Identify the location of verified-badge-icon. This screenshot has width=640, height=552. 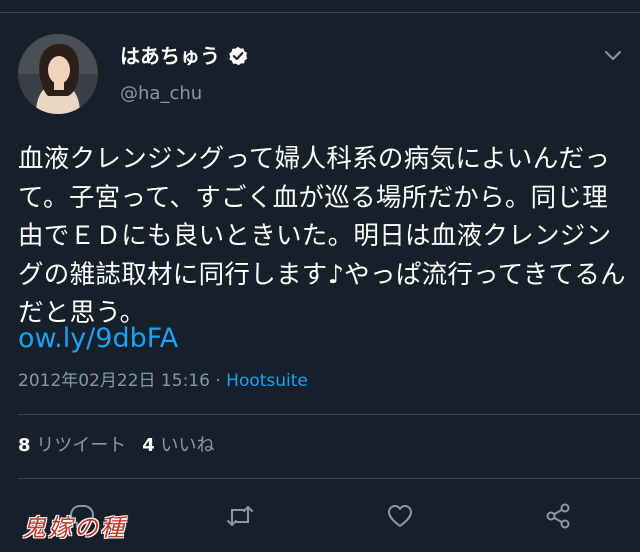
(238, 56).